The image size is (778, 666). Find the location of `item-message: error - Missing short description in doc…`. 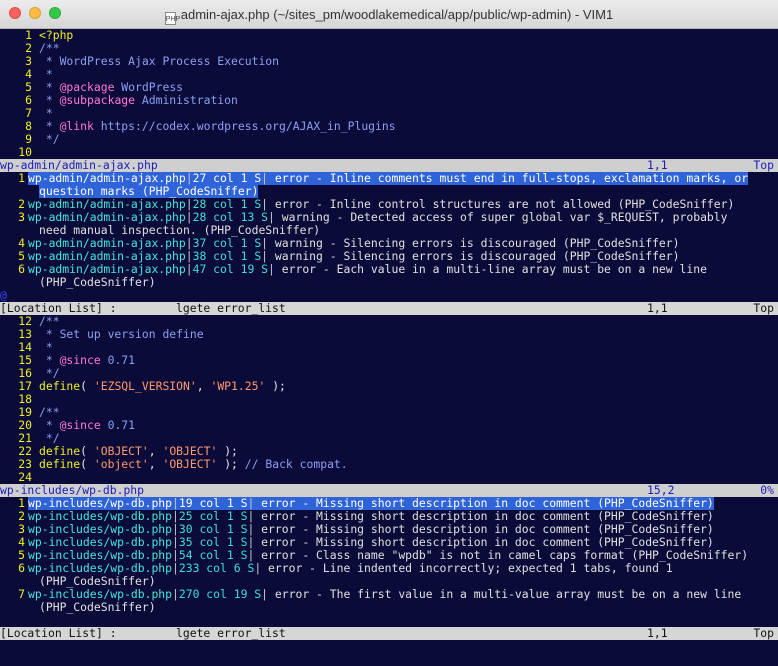

item-message: error - Missing short description in doc… is located at coordinates (484, 516).